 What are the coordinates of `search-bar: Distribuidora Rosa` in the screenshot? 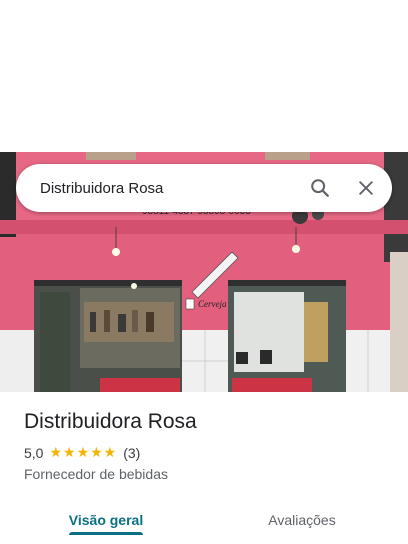 It's located at (204, 188).